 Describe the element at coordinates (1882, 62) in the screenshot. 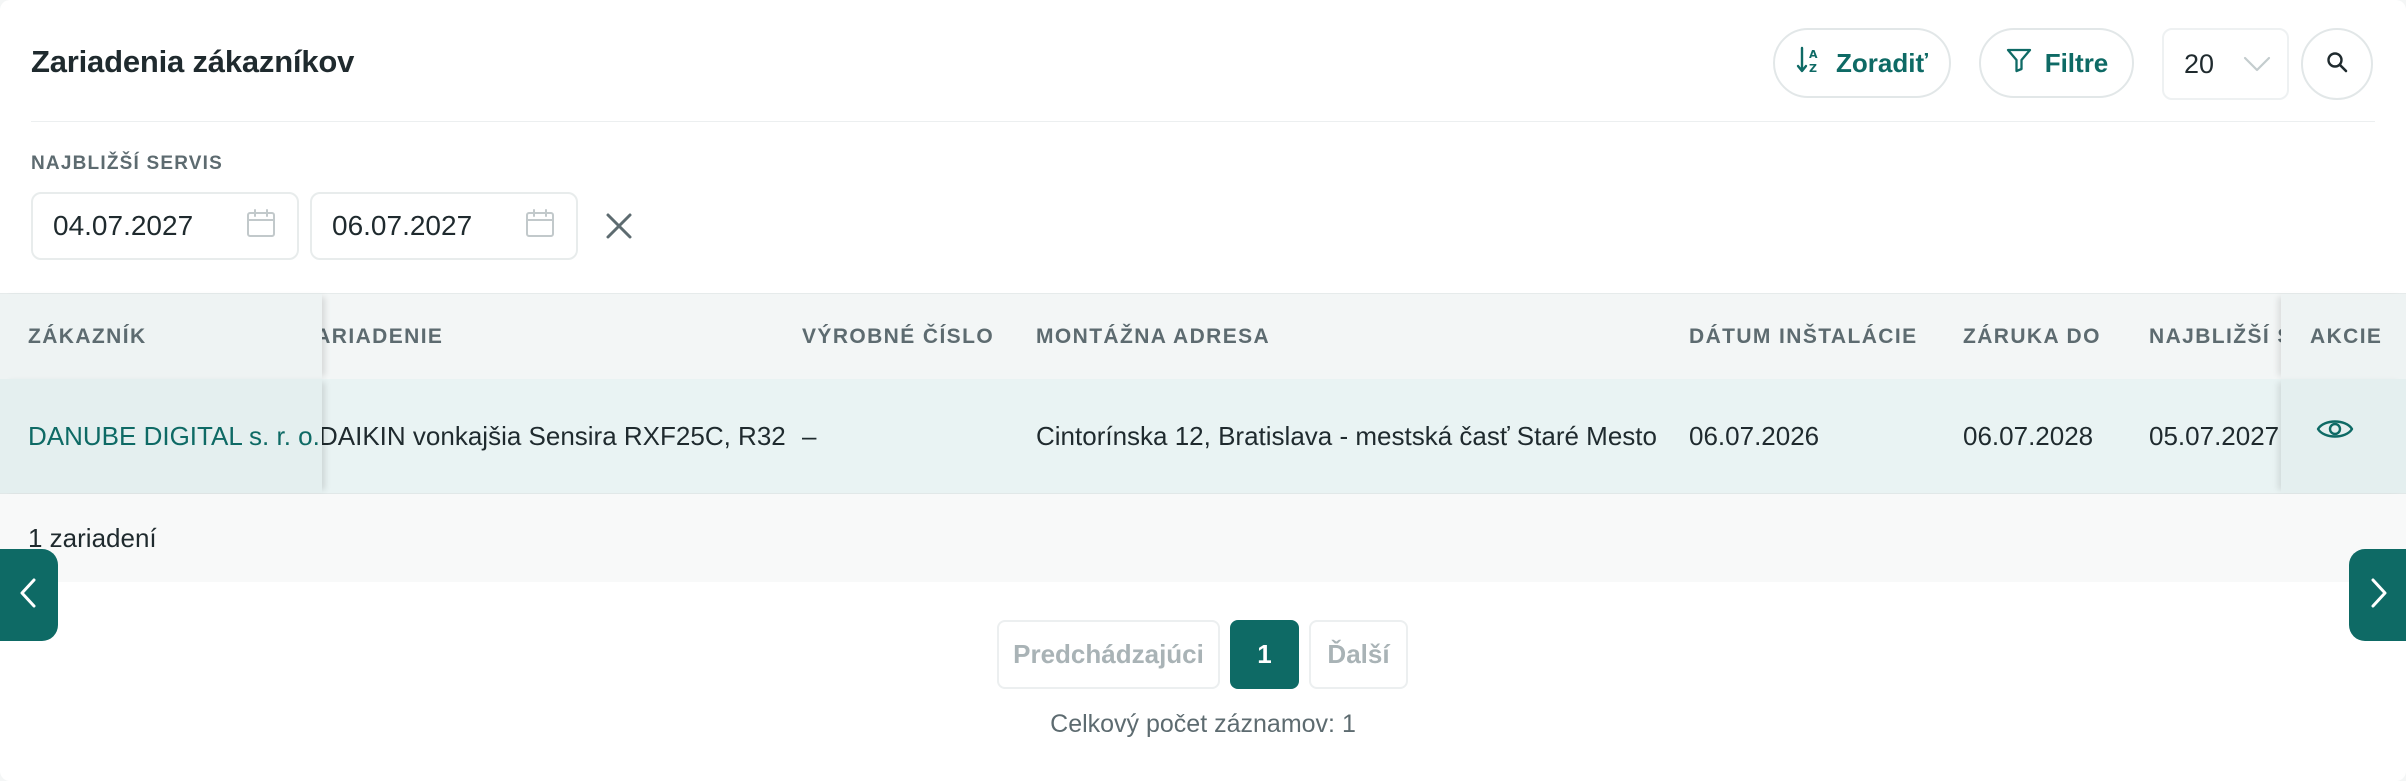

I see `sort-label: Zoradiť` at that location.